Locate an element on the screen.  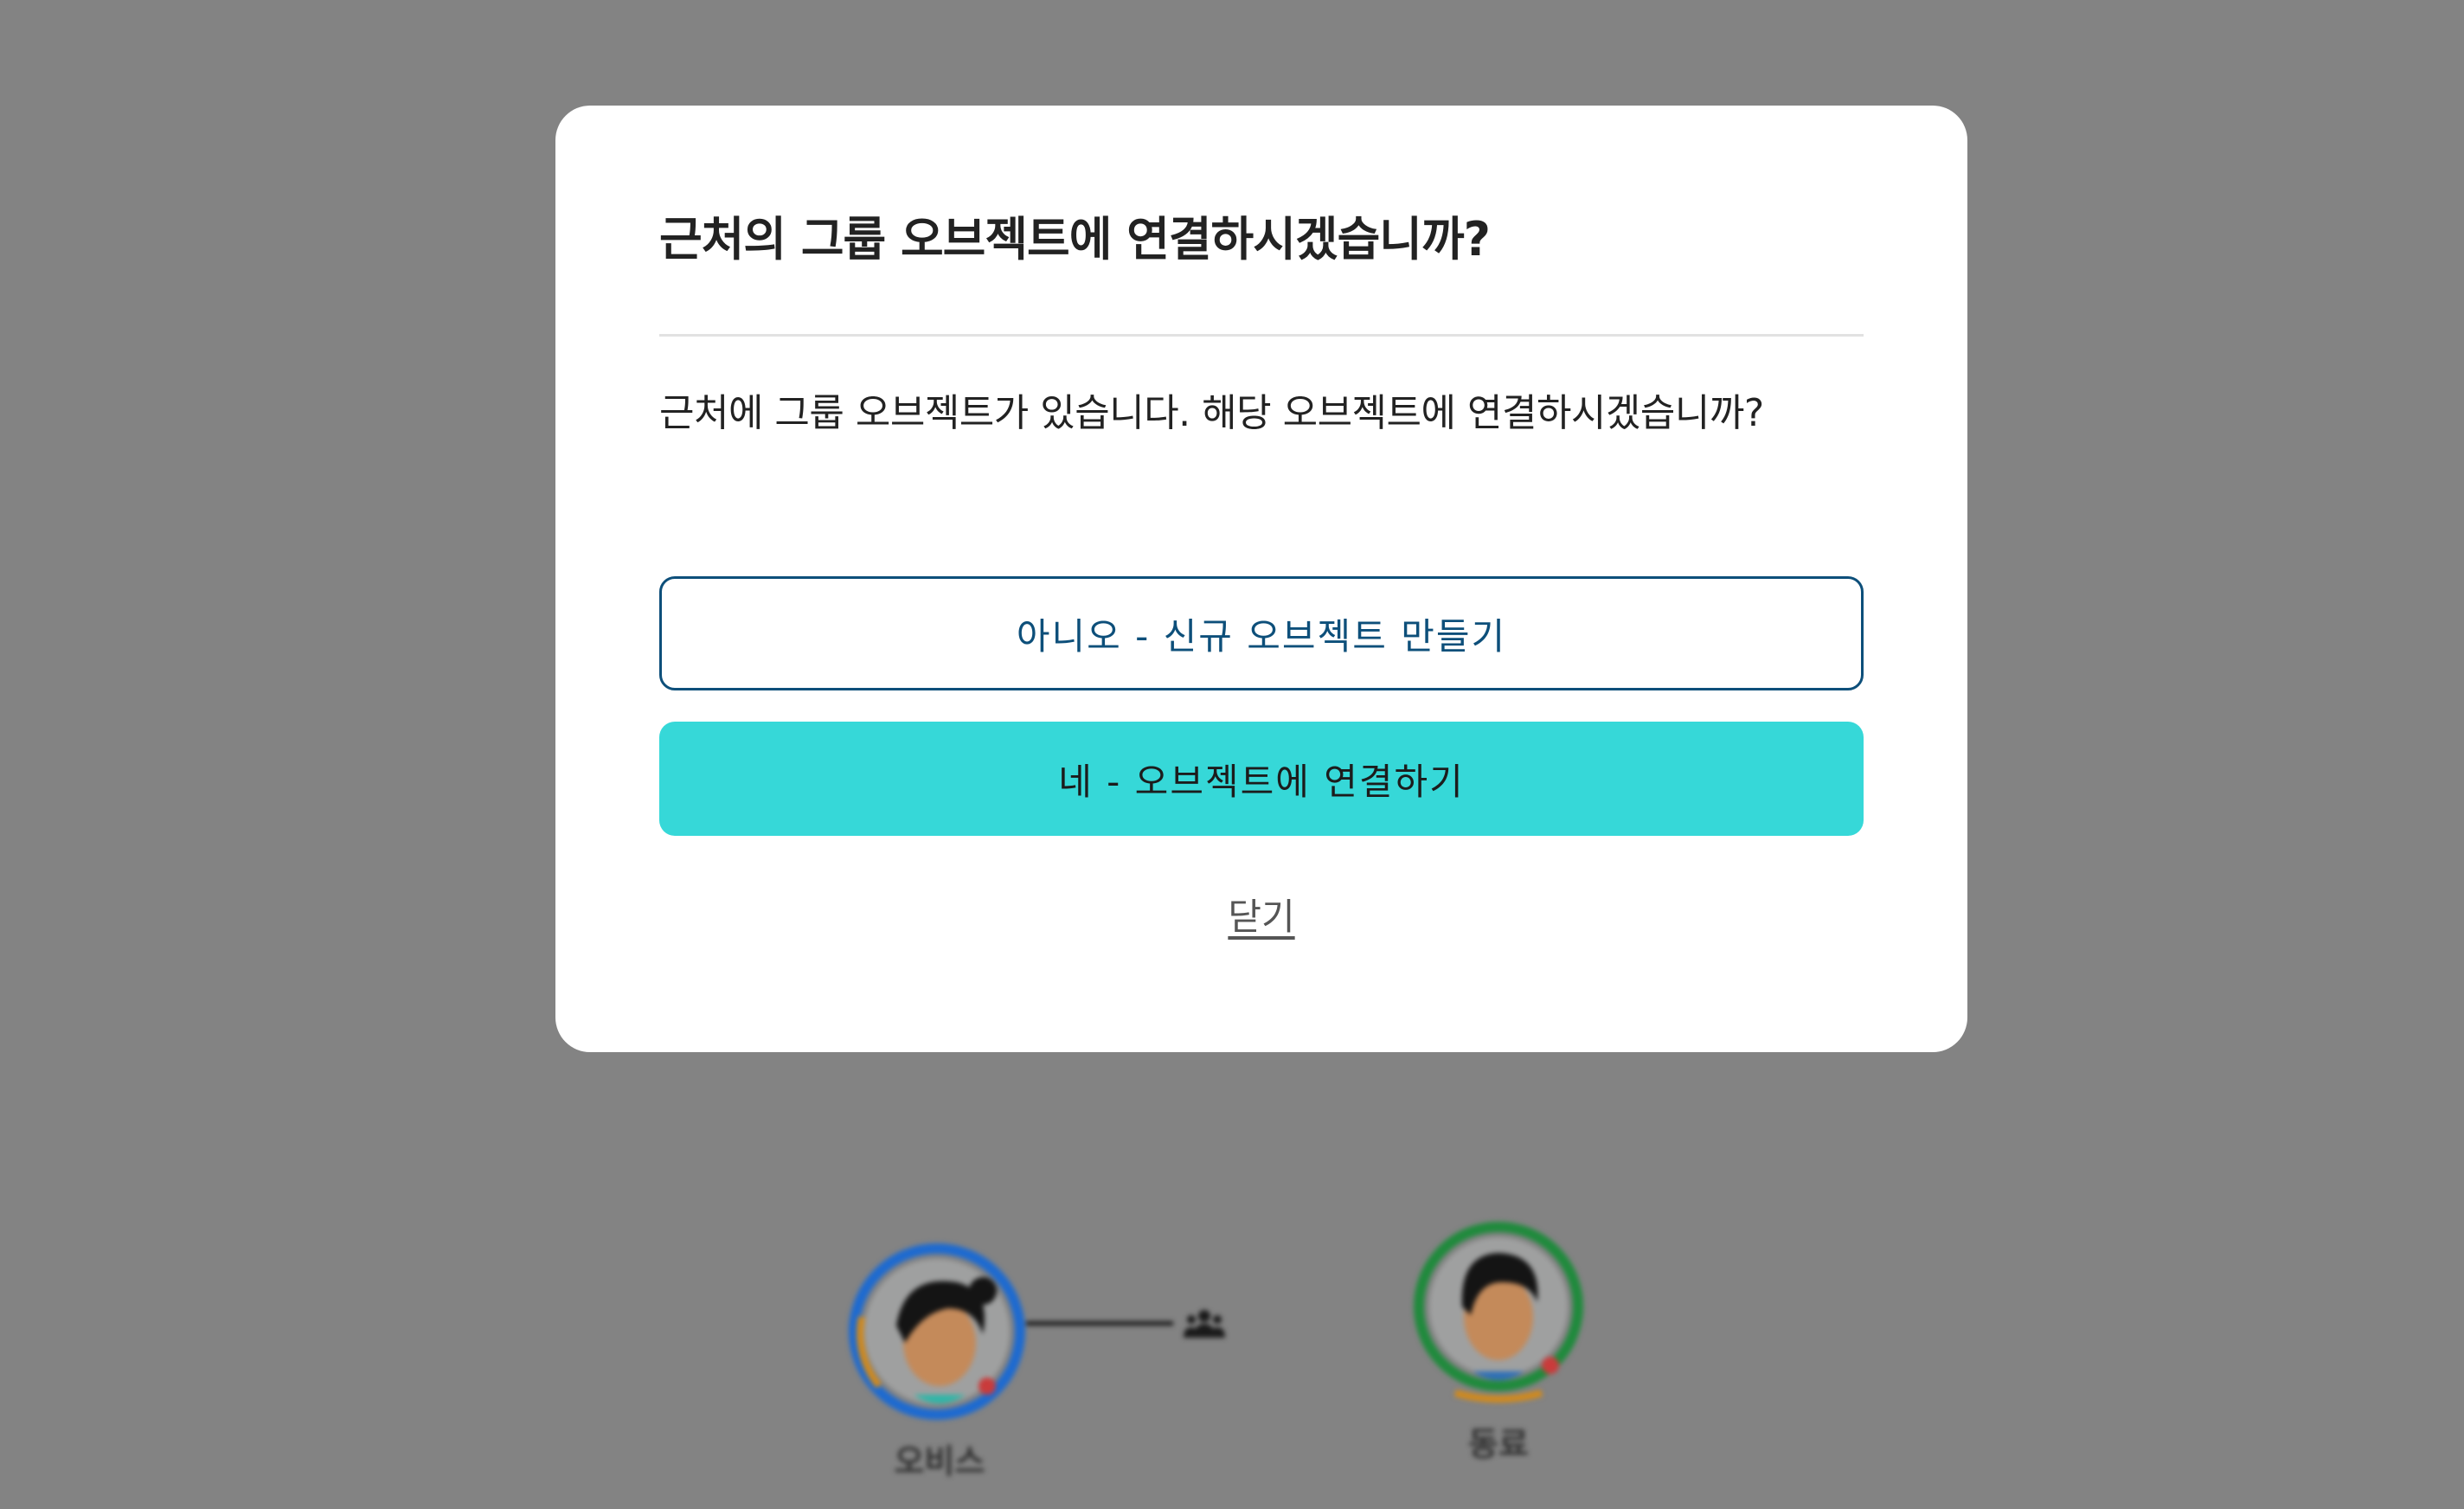
person-avatar-colleague is located at coordinates (1498, 1312).